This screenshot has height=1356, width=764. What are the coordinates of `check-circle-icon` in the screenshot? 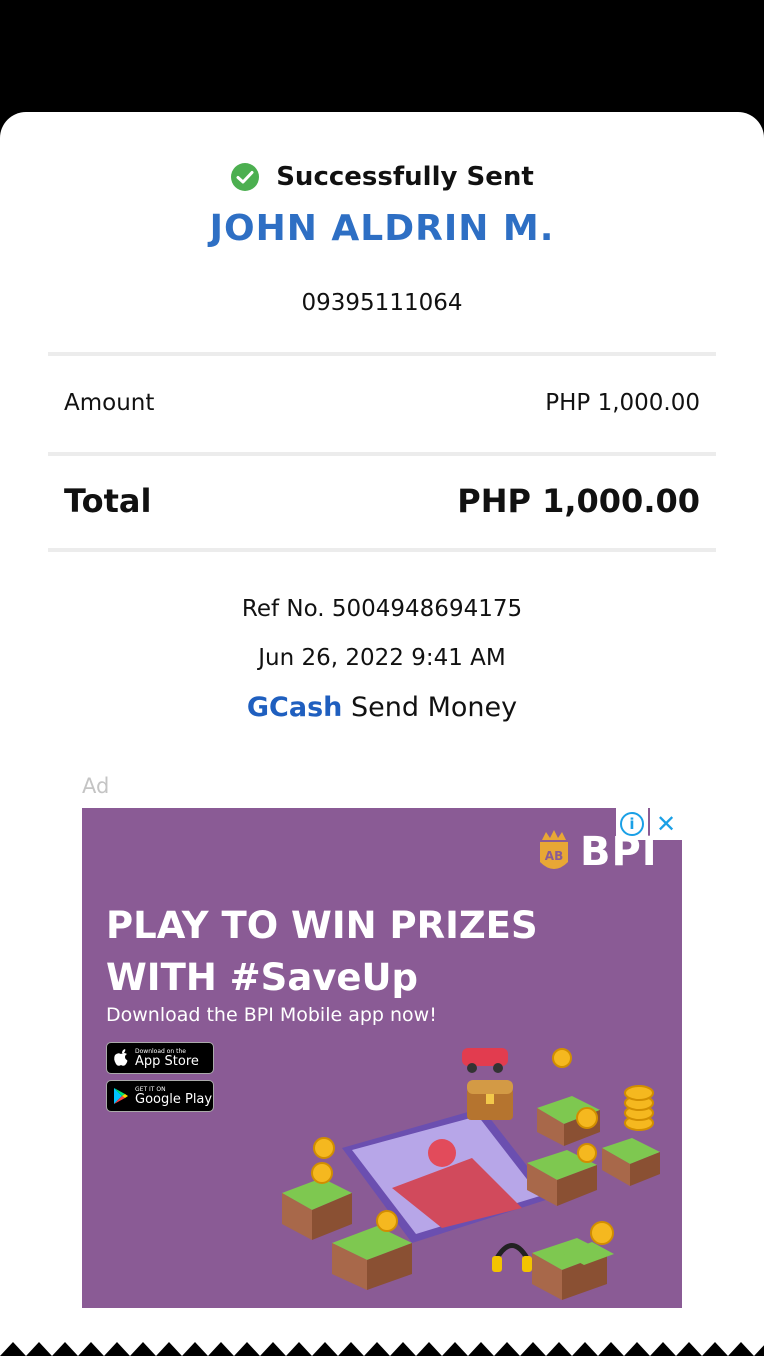 It's located at (245, 177).